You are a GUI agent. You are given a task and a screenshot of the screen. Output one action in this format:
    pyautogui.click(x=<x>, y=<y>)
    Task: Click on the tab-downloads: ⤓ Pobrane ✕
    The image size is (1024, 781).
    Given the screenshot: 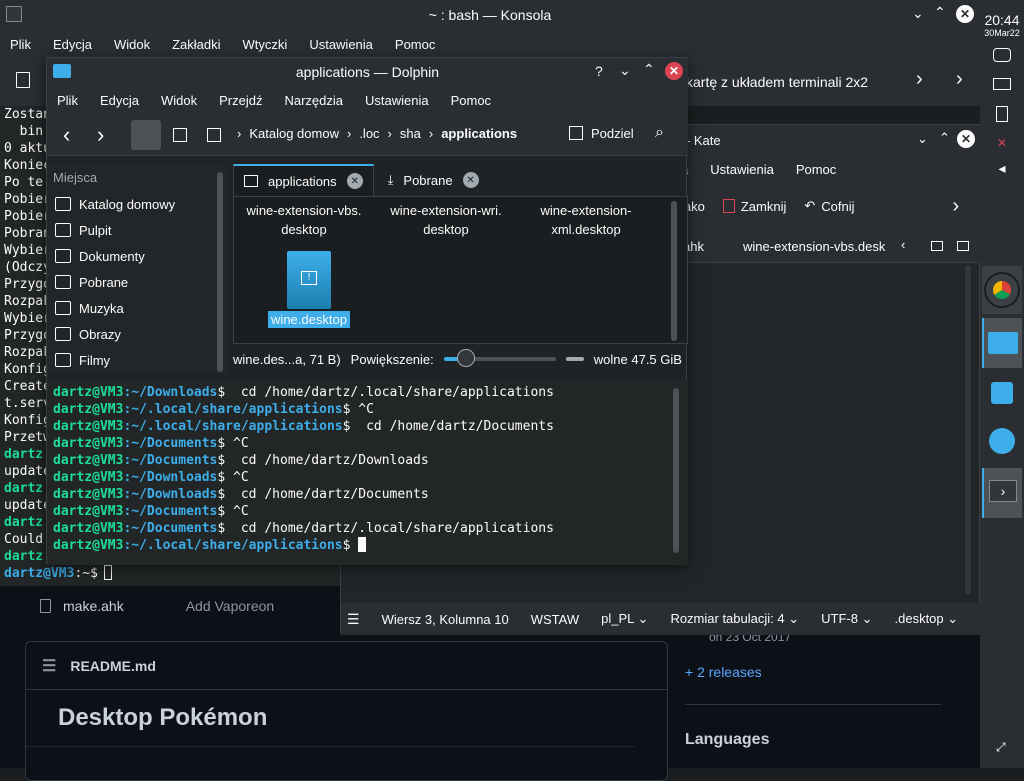 What is the action you would take?
    pyautogui.click(x=433, y=180)
    